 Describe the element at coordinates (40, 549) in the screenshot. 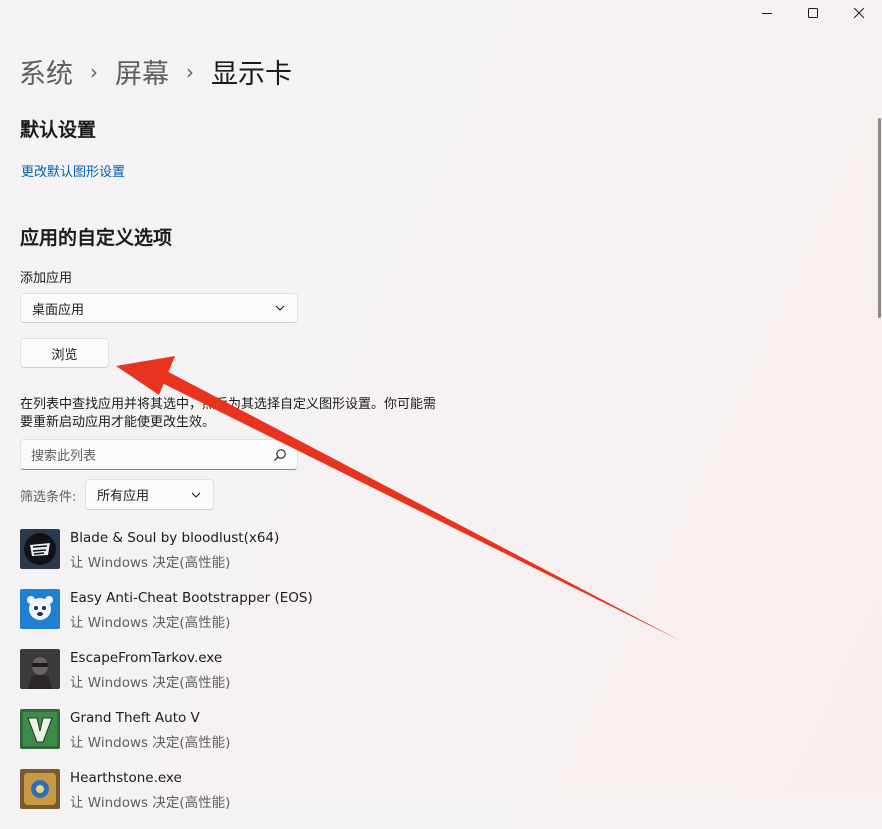

I see `blade-and-soul-icon` at that location.